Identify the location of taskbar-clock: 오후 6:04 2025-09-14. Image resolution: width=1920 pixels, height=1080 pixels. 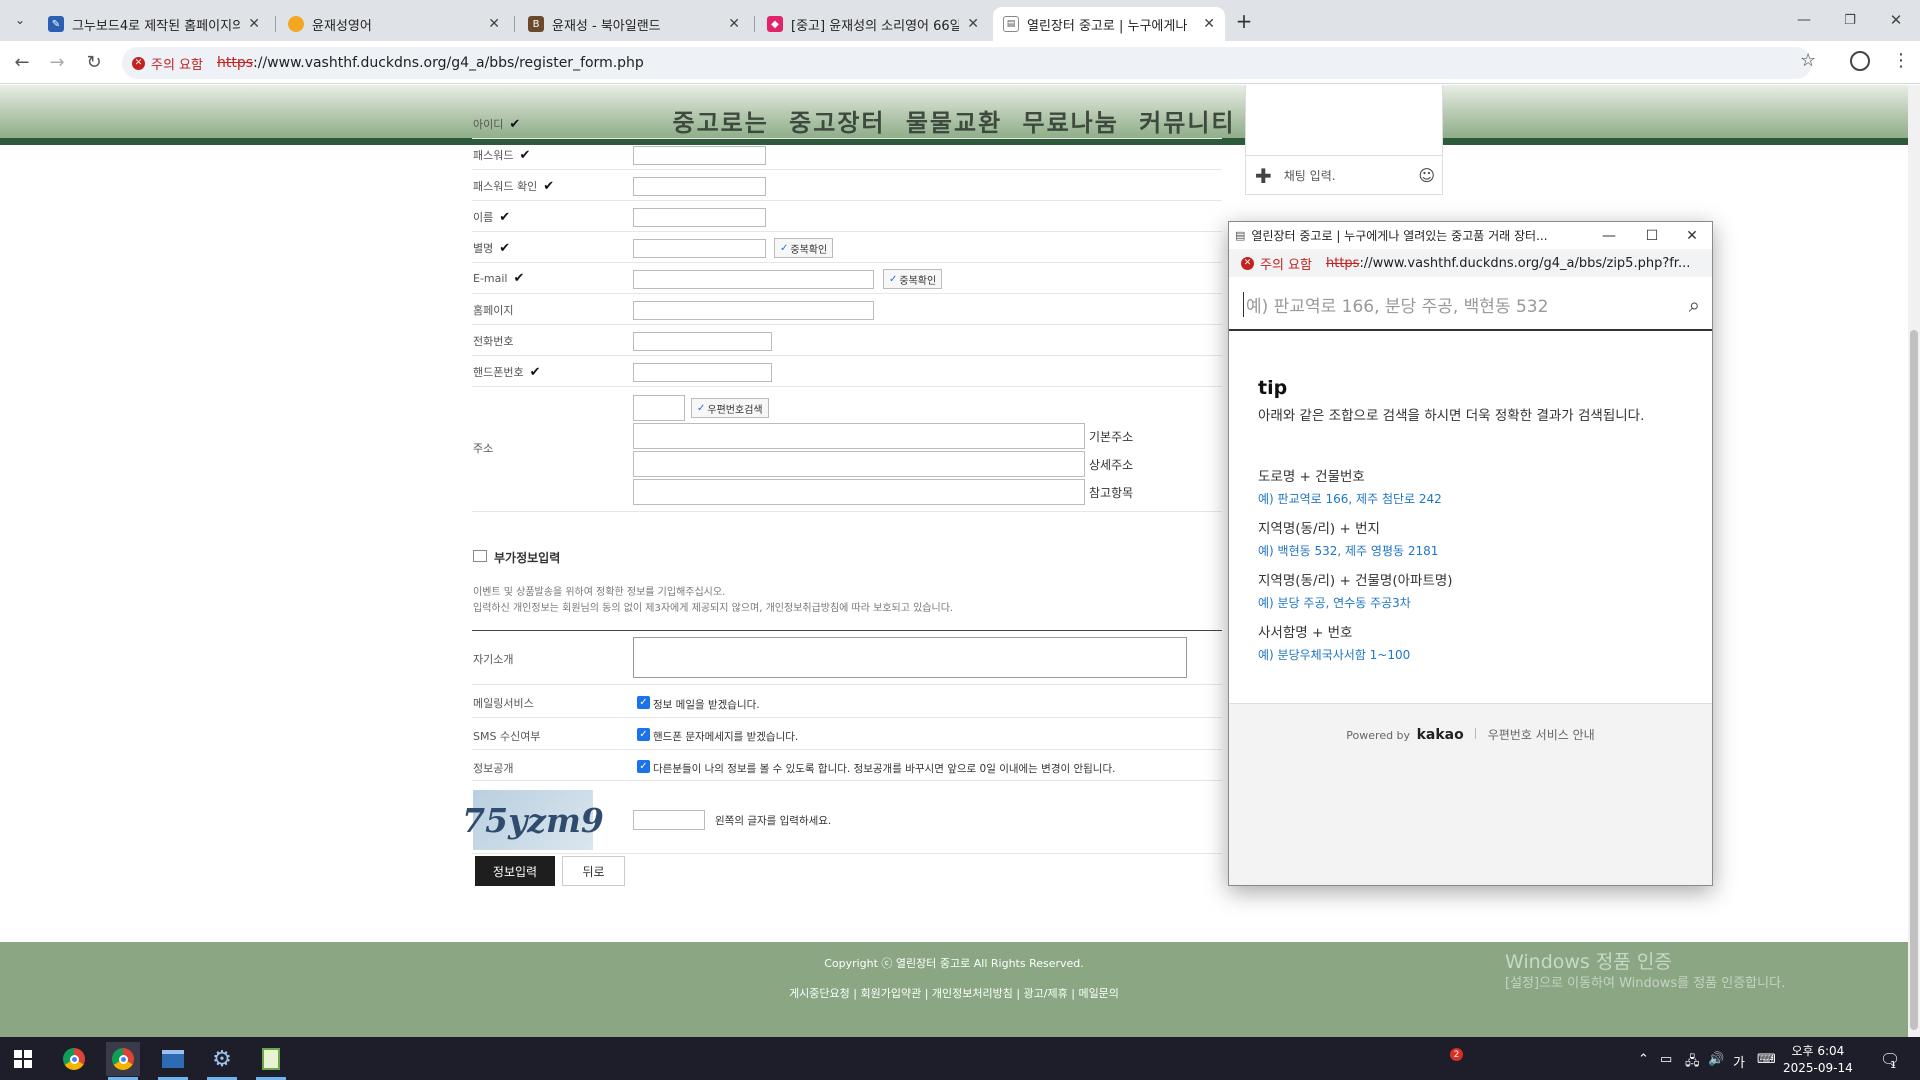
(1818, 1060).